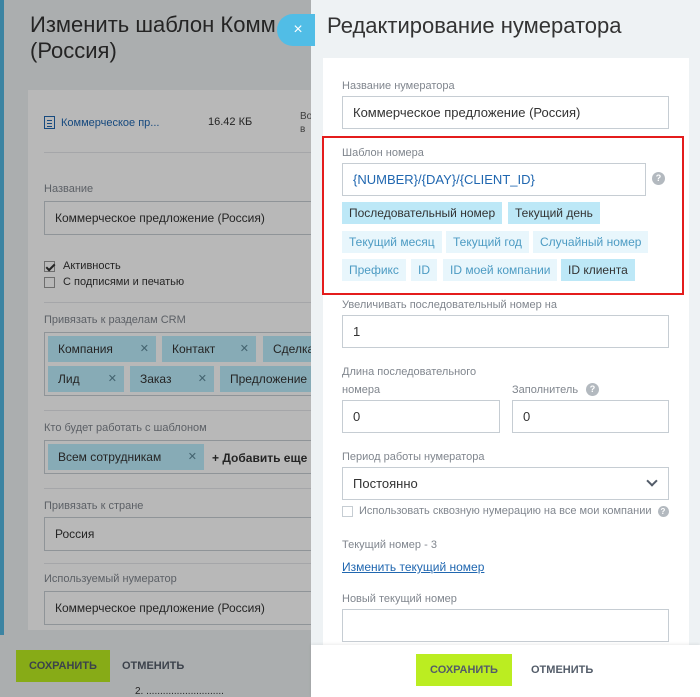 The image size is (700, 697). Describe the element at coordinates (413, 457) in the screenshot. I see `period-label: Период работы нумератора` at that location.